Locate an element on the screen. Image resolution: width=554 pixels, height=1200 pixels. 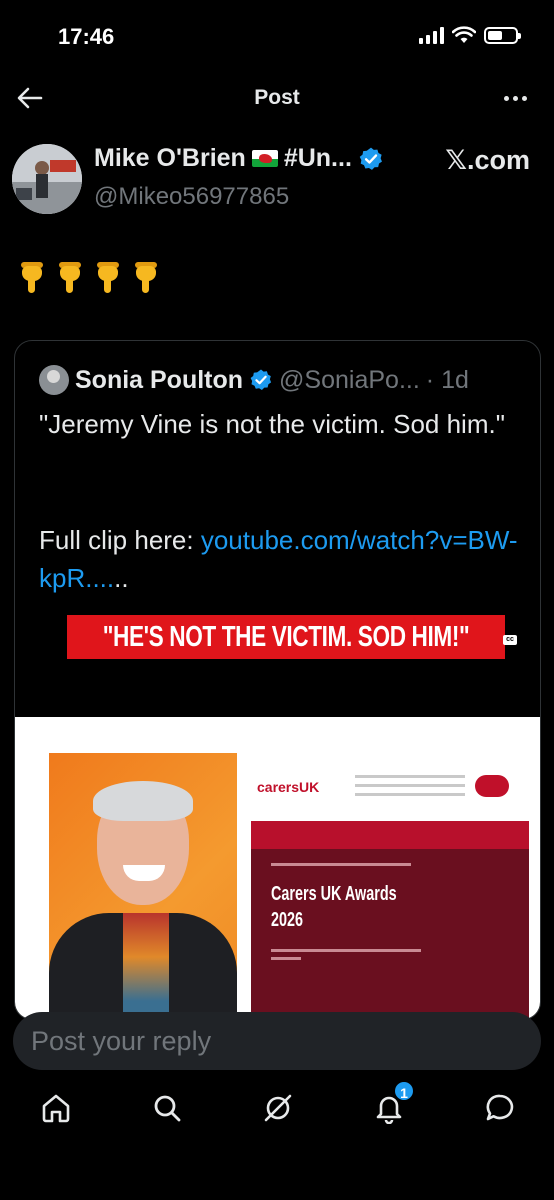
site-nav is located at coordinates (390, 835).